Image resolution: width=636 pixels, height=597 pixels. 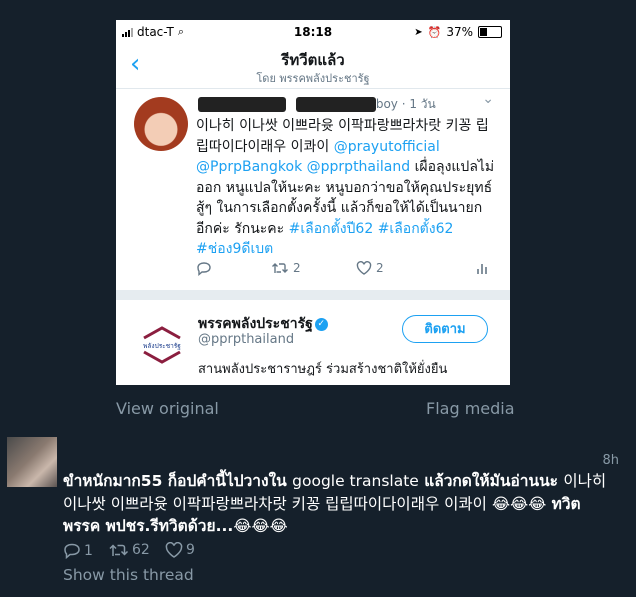 What do you see at coordinates (161, 124) in the screenshot?
I see `tweet-avatar` at bounding box center [161, 124].